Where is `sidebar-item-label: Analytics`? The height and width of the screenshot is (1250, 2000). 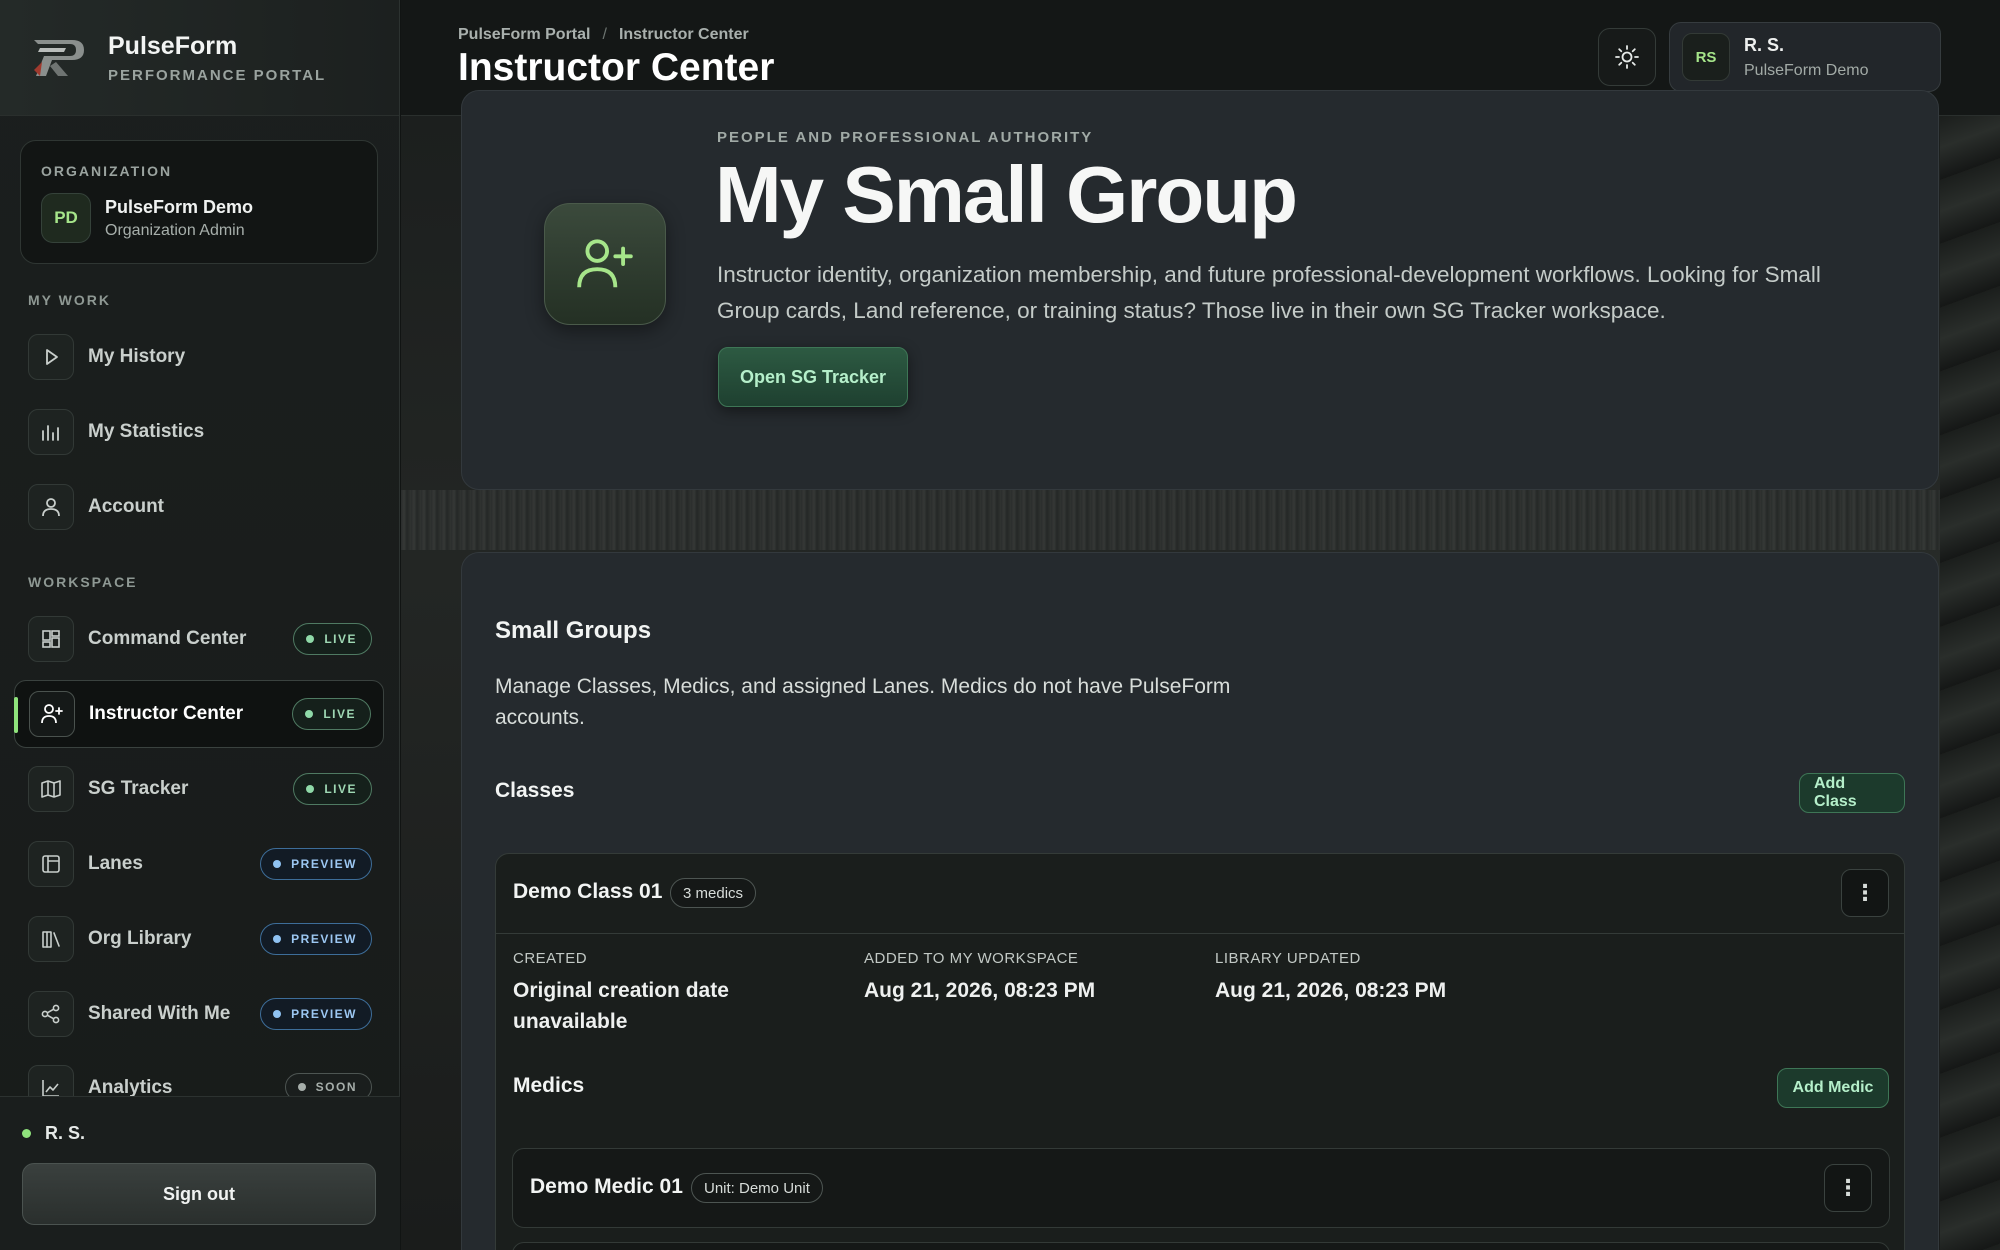 sidebar-item-label: Analytics is located at coordinates (130, 1086).